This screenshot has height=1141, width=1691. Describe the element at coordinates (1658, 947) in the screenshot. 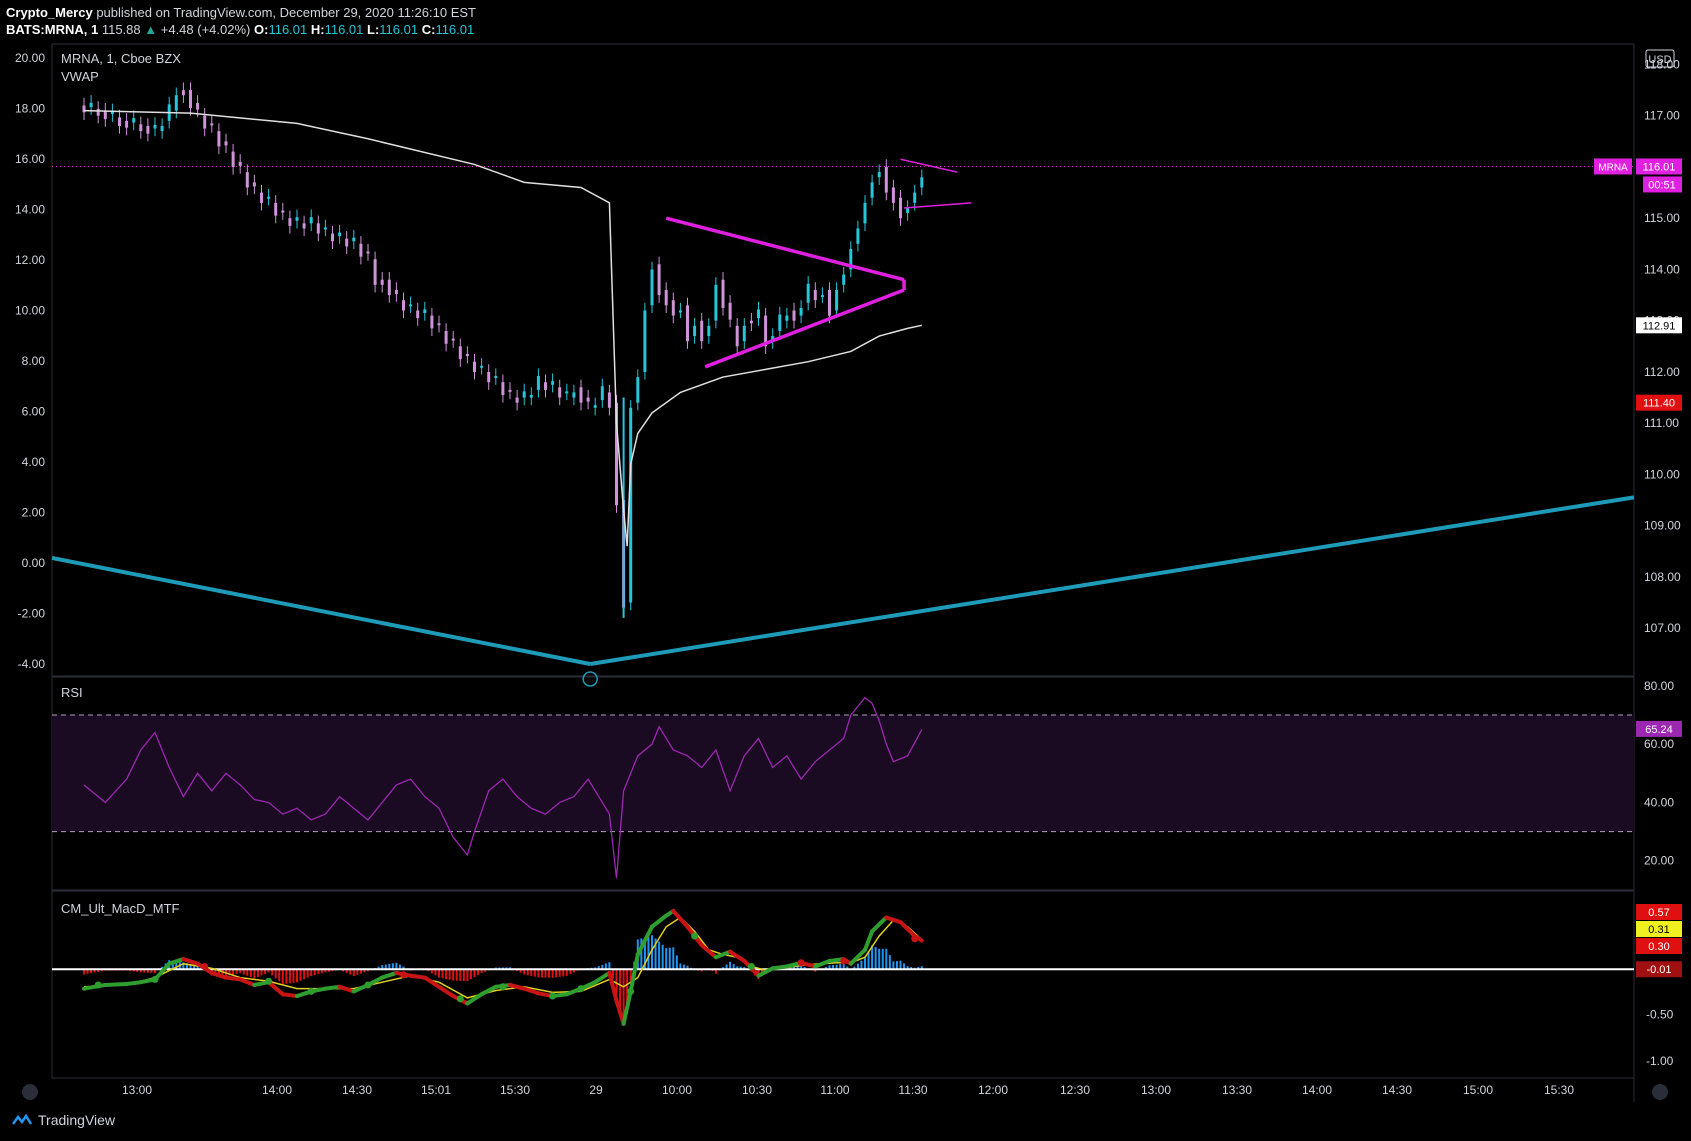

I see `macd-value-tag: 0.30` at that location.